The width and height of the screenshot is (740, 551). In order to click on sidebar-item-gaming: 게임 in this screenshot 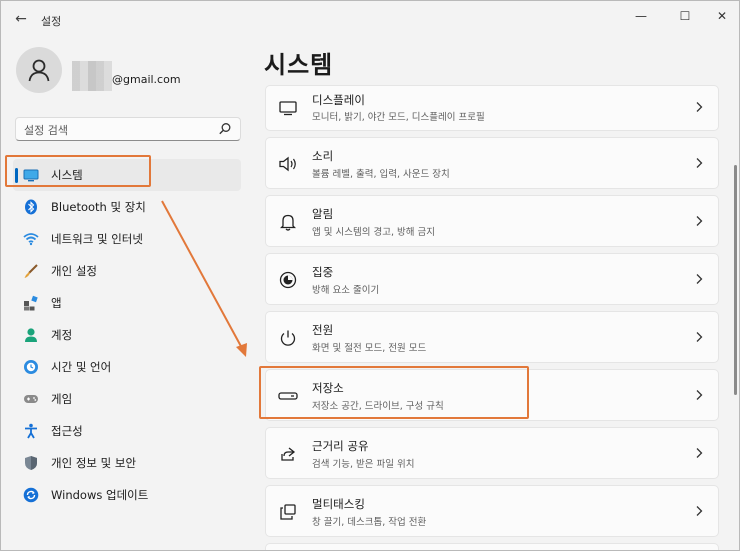, I will do `click(127, 399)`.